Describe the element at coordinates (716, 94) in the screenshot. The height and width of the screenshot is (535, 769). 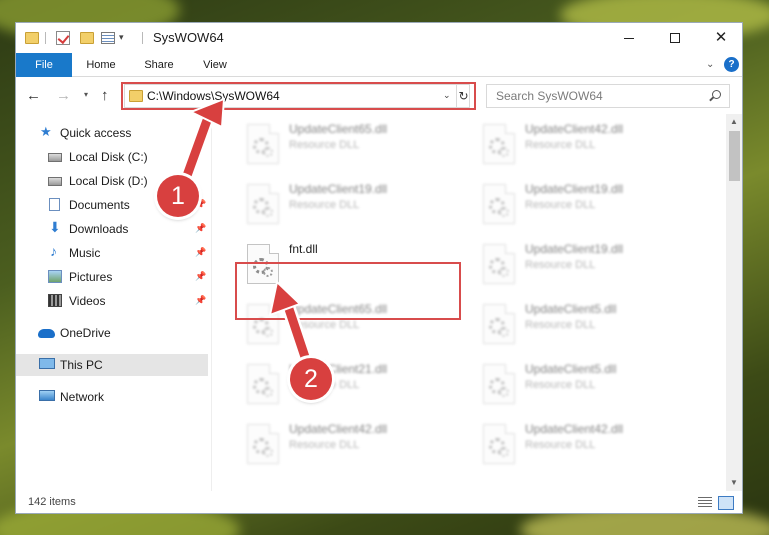
I see `search-icon` at that location.